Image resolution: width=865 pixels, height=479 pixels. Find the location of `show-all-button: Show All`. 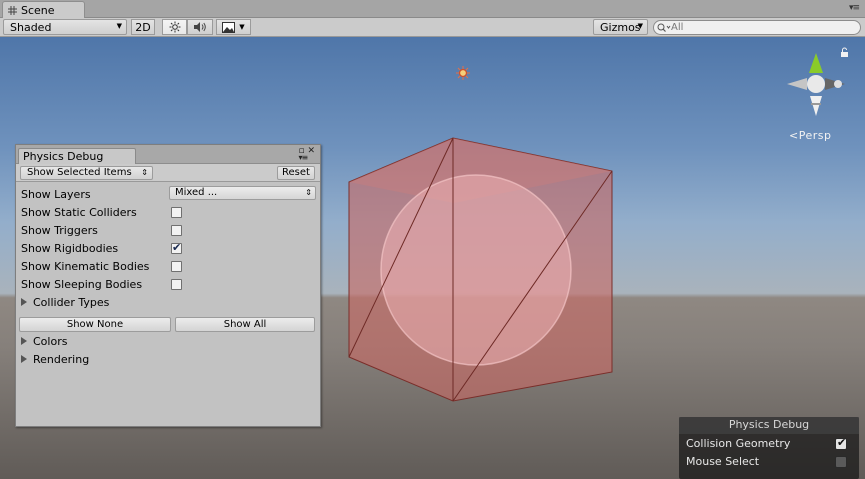

show-all-button: Show All is located at coordinates (245, 324).